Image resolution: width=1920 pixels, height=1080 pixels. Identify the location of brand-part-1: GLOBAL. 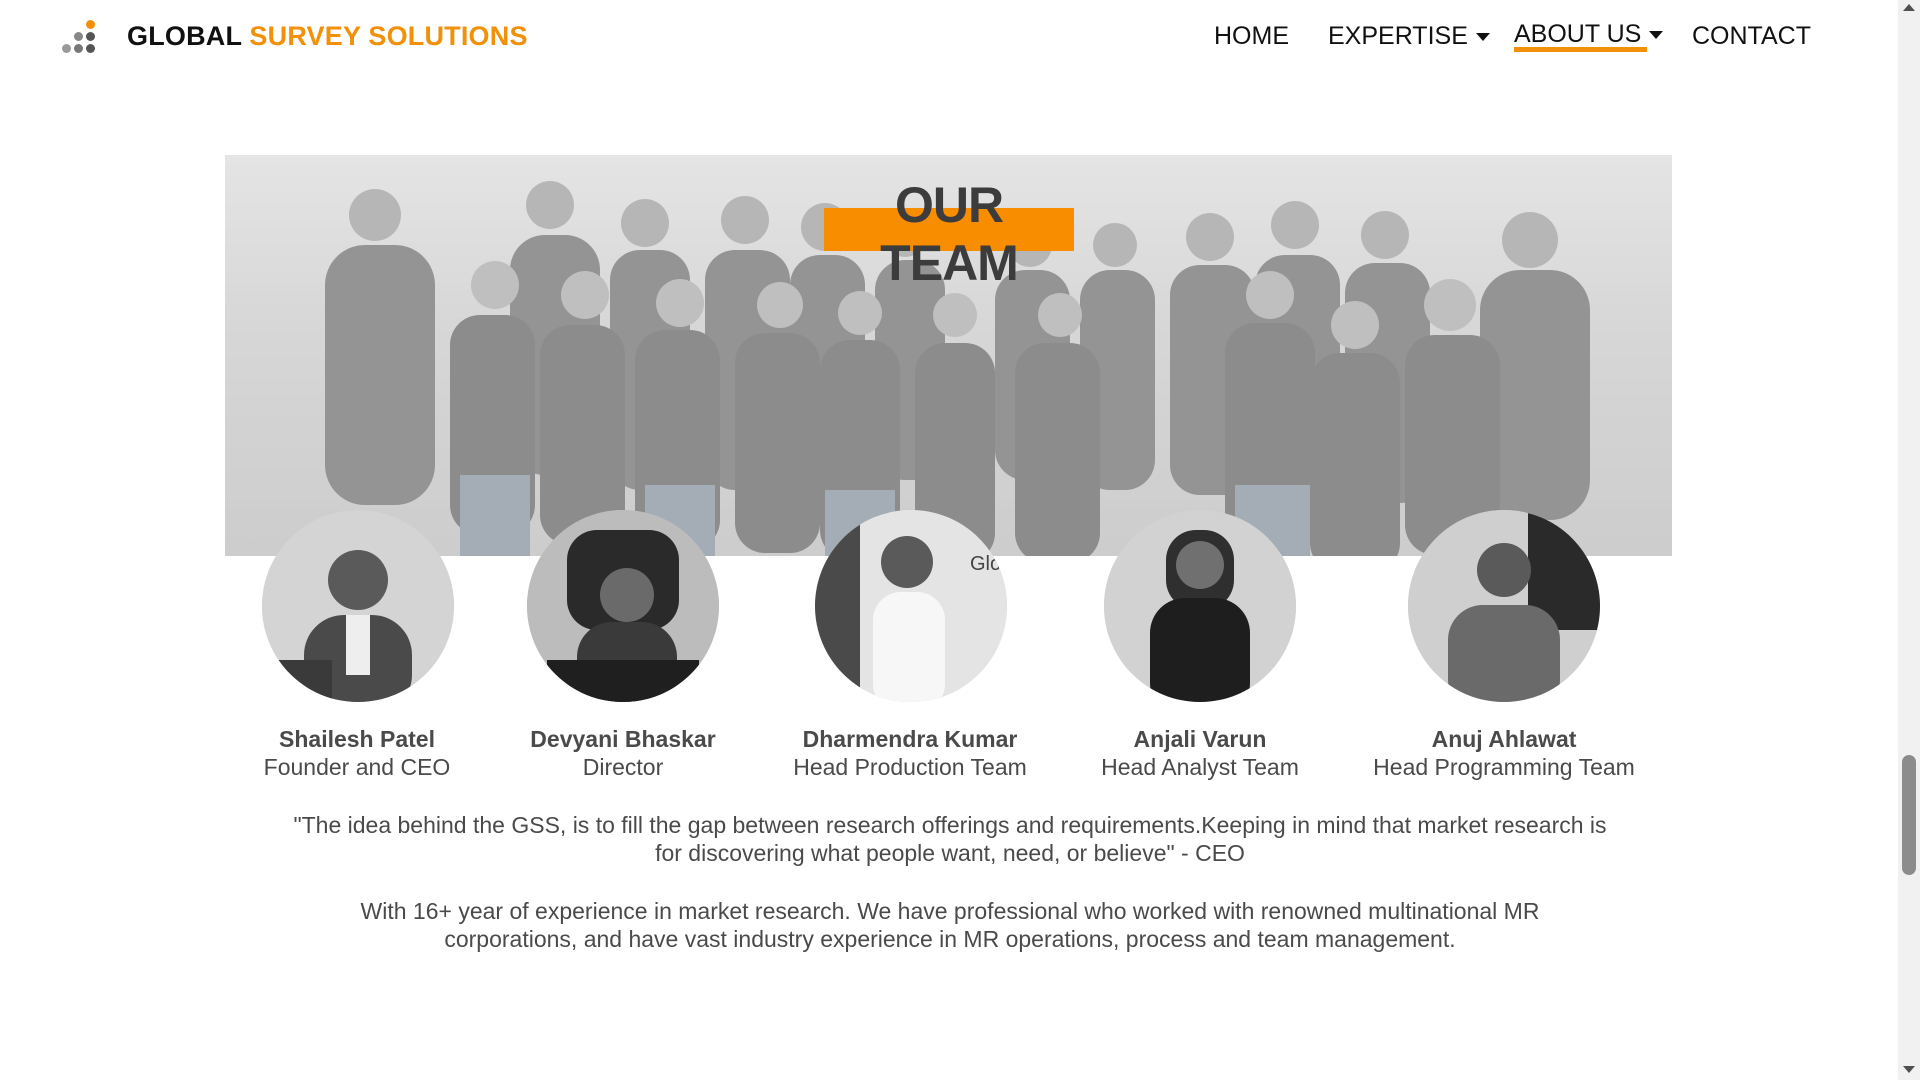
(184, 36).